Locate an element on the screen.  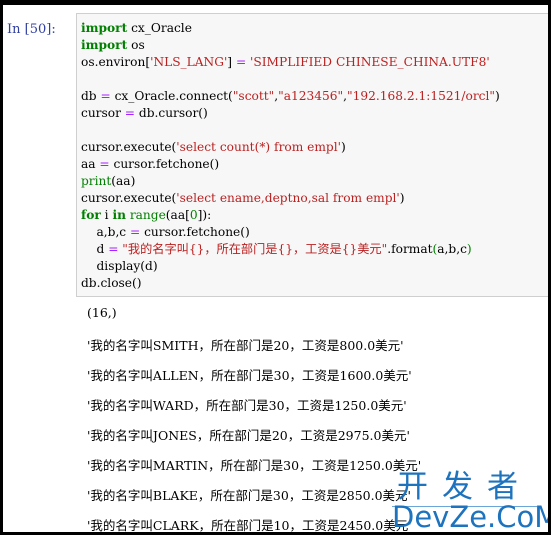
code-token: for is located at coordinates (91, 215).